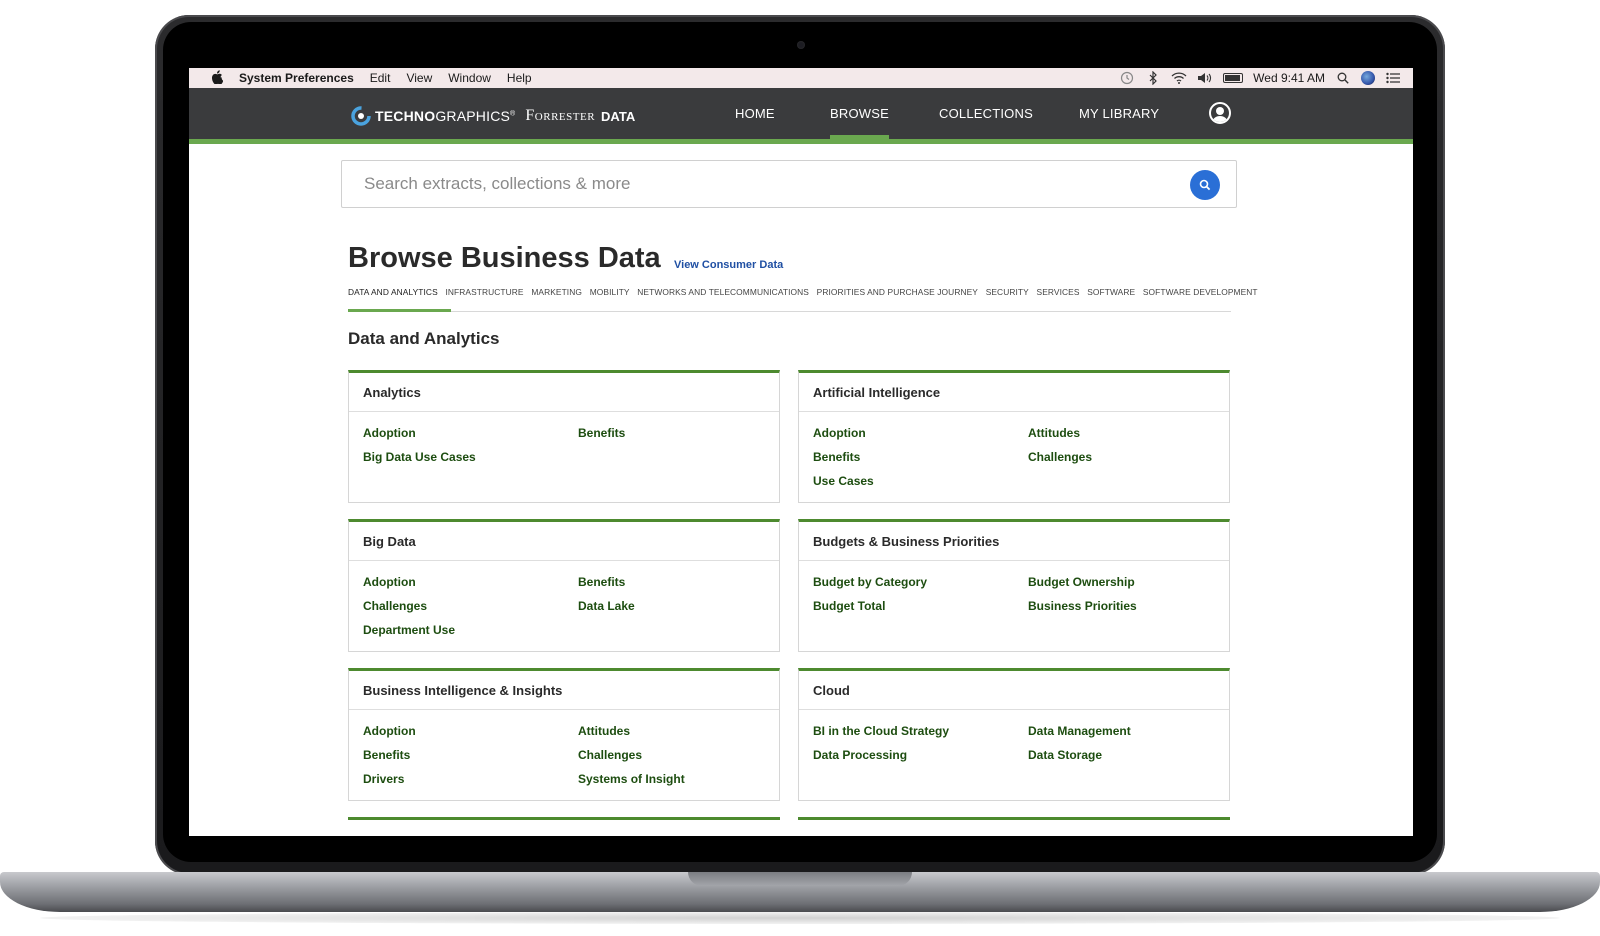 The height and width of the screenshot is (936, 1600). Describe the element at coordinates (920, 731) in the screenshot. I see `card-link-bi-in-the-cloud-strategy: BI in the Cloud Strategy` at that location.